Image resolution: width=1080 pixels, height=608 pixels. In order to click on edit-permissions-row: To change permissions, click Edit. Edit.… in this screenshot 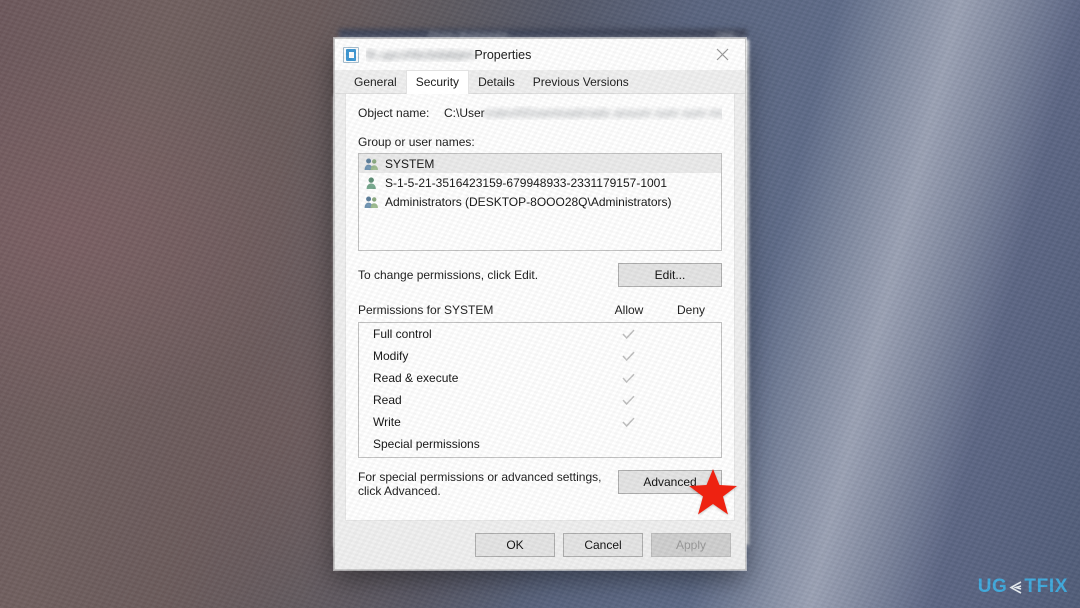, I will do `click(540, 275)`.